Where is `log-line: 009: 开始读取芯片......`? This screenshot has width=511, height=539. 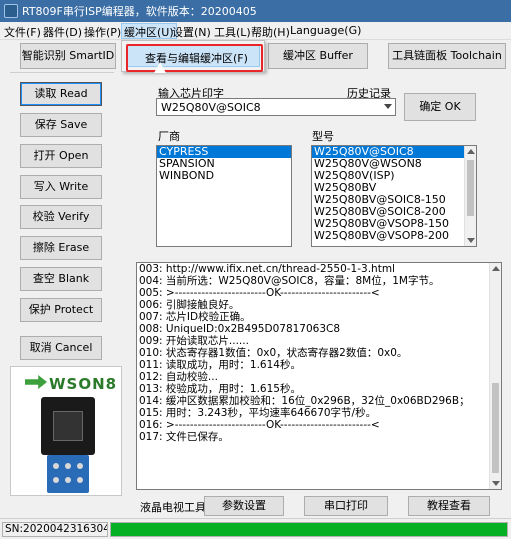 log-line: 009: 开始读取芯片...... is located at coordinates (194, 341).